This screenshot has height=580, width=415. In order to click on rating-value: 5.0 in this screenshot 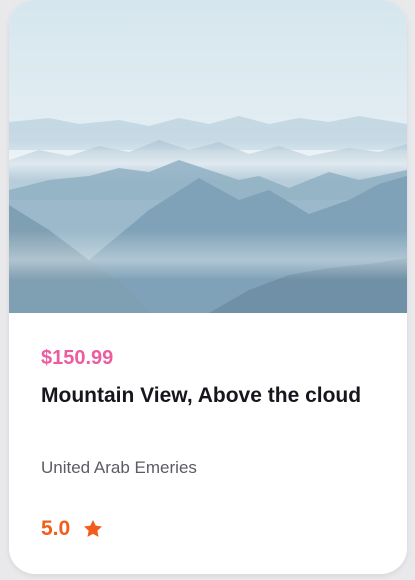, I will do `click(56, 528)`.